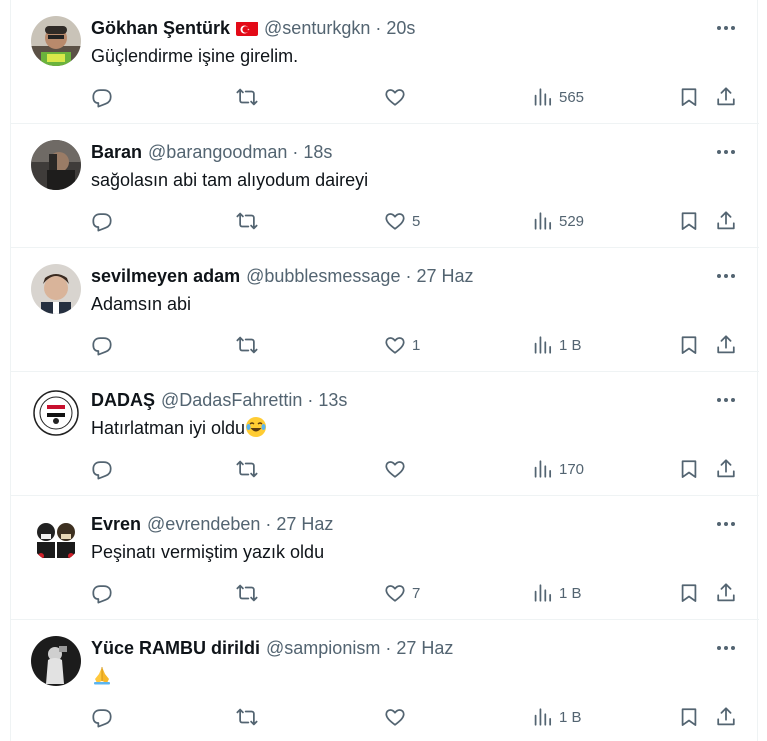  I want to click on views-button: 170, so click(557, 469).